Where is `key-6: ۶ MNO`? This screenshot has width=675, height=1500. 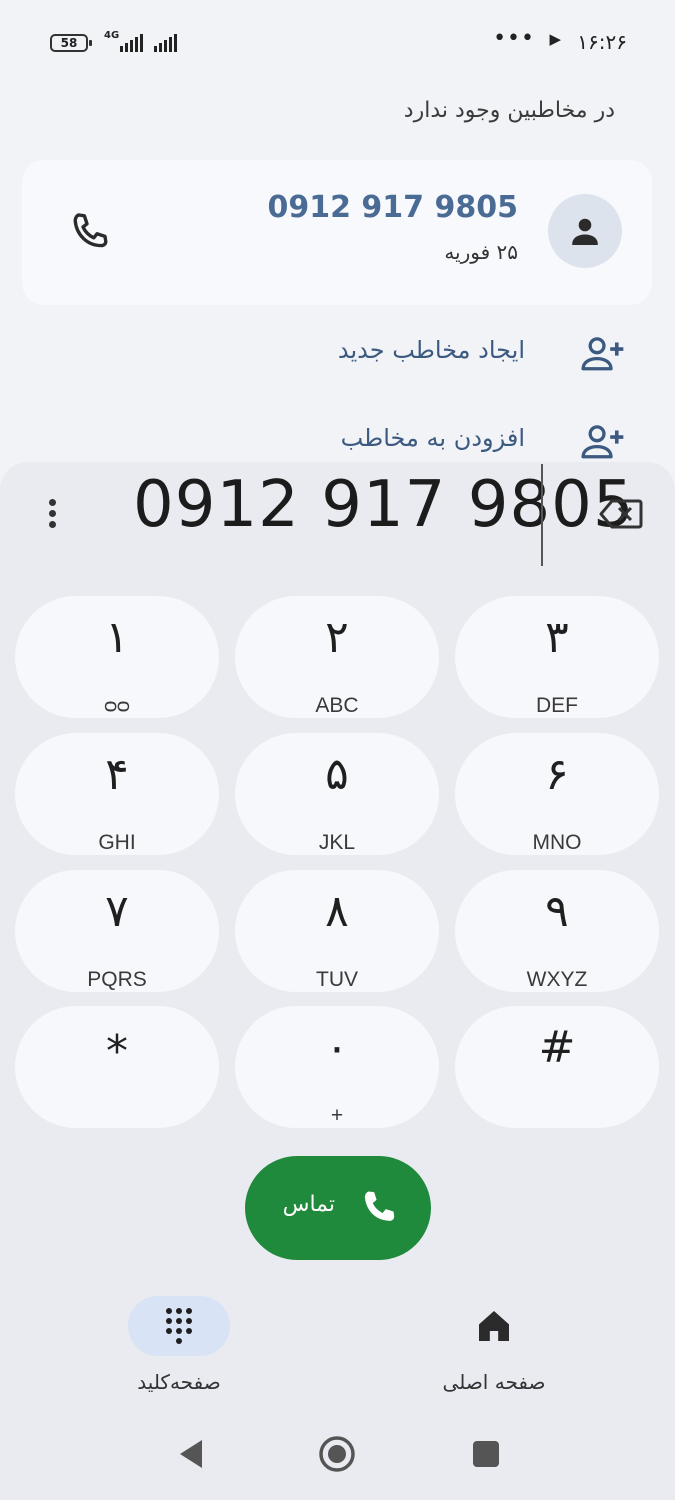
key-6: ۶ MNO is located at coordinates (557, 794).